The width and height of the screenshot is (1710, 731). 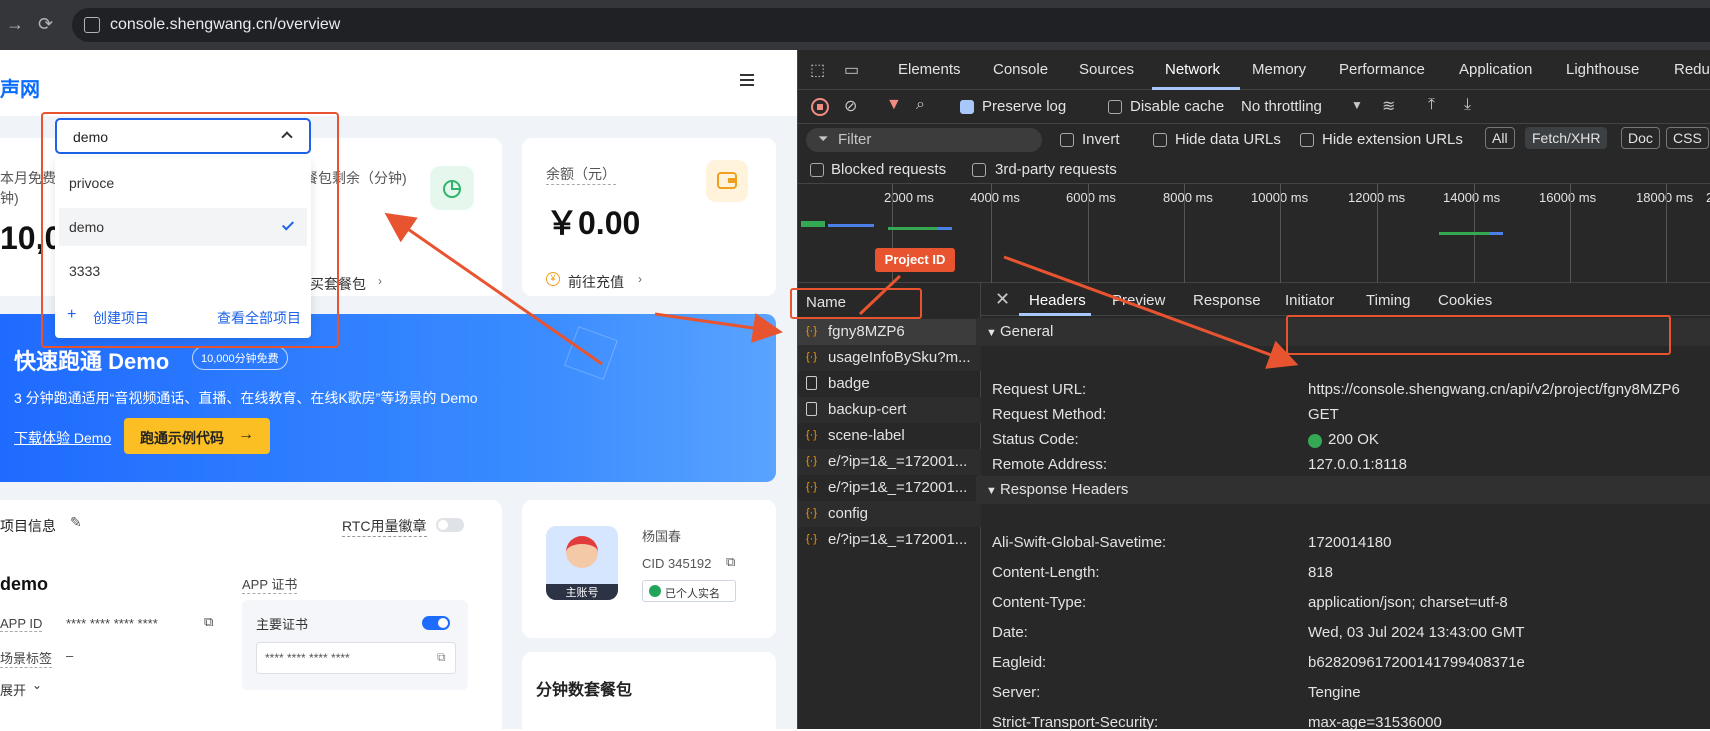 I want to click on label-pointer, so click(x=880, y=295).